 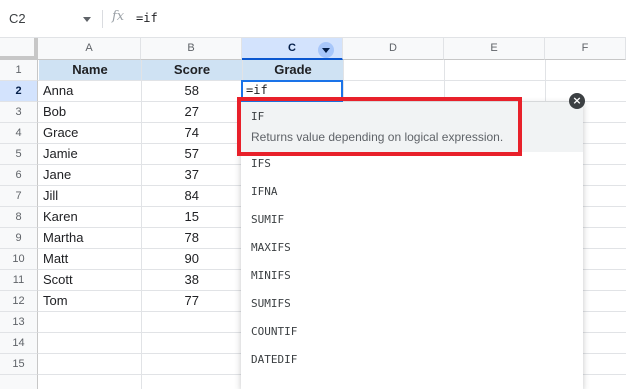 What do you see at coordinates (264, 191) in the screenshot?
I see `autocomplete-item-ifna: IFNA` at bounding box center [264, 191].